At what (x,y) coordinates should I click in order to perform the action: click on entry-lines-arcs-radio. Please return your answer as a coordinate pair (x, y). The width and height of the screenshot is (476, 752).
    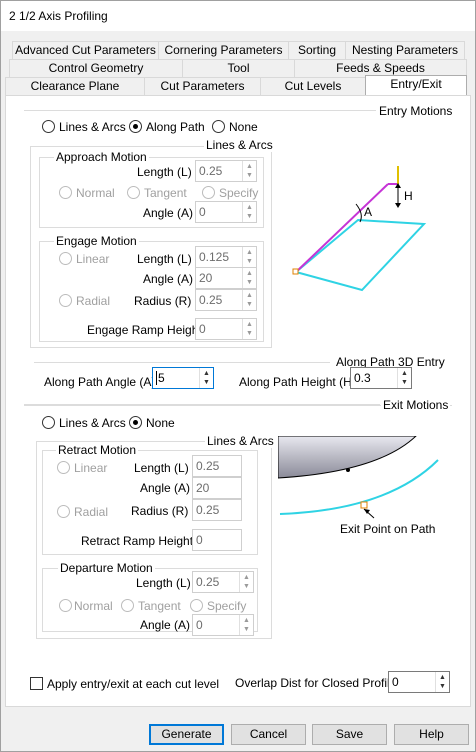
    Looking at the image, I should click on (48, 126).